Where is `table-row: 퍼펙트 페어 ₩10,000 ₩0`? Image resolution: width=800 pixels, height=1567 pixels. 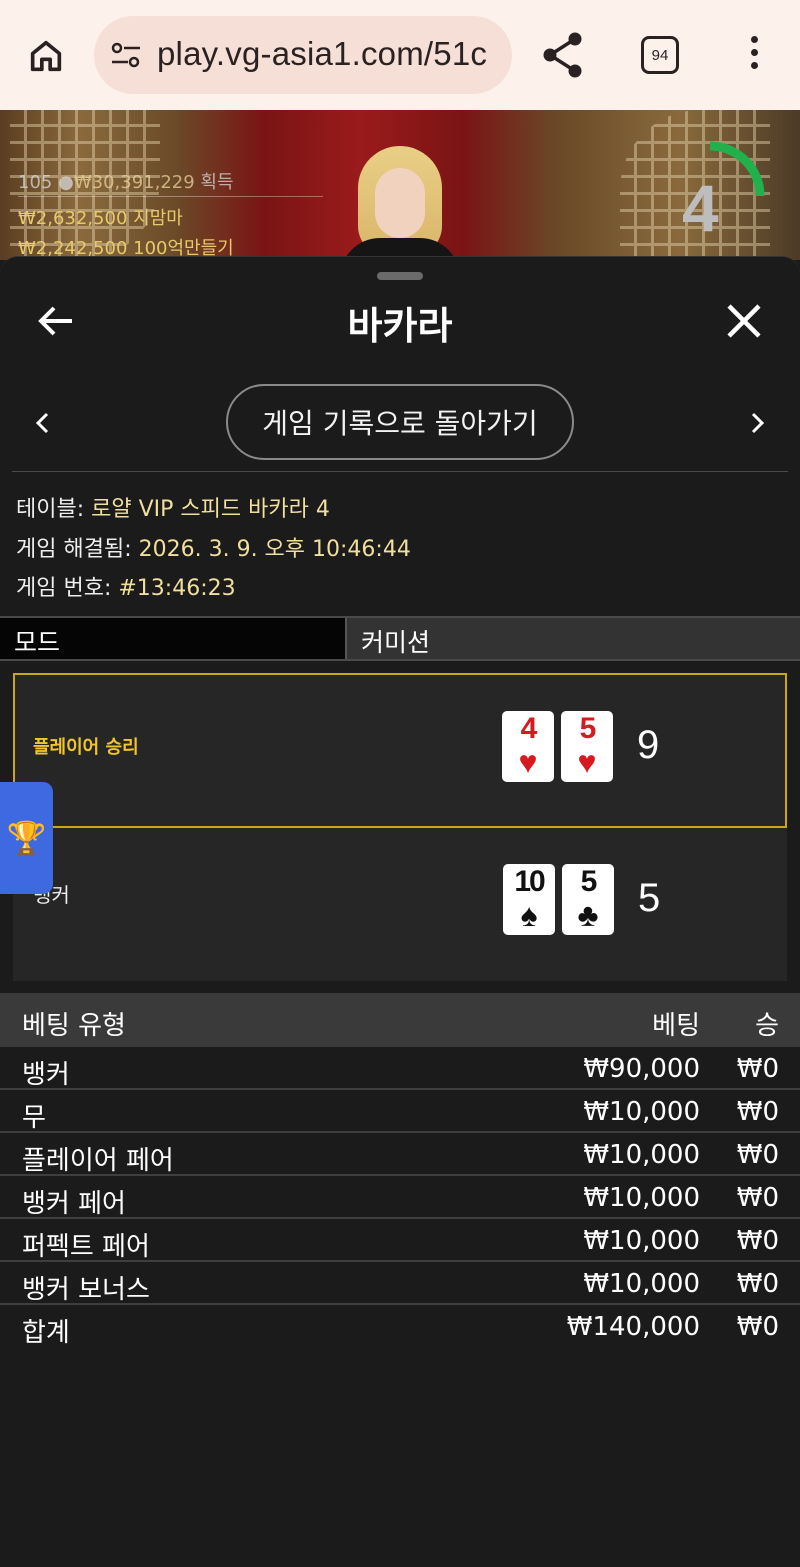 table-row: 퍼펙트 페어 ₩10,000 ₩0 is located at coordinates (400, 1240).